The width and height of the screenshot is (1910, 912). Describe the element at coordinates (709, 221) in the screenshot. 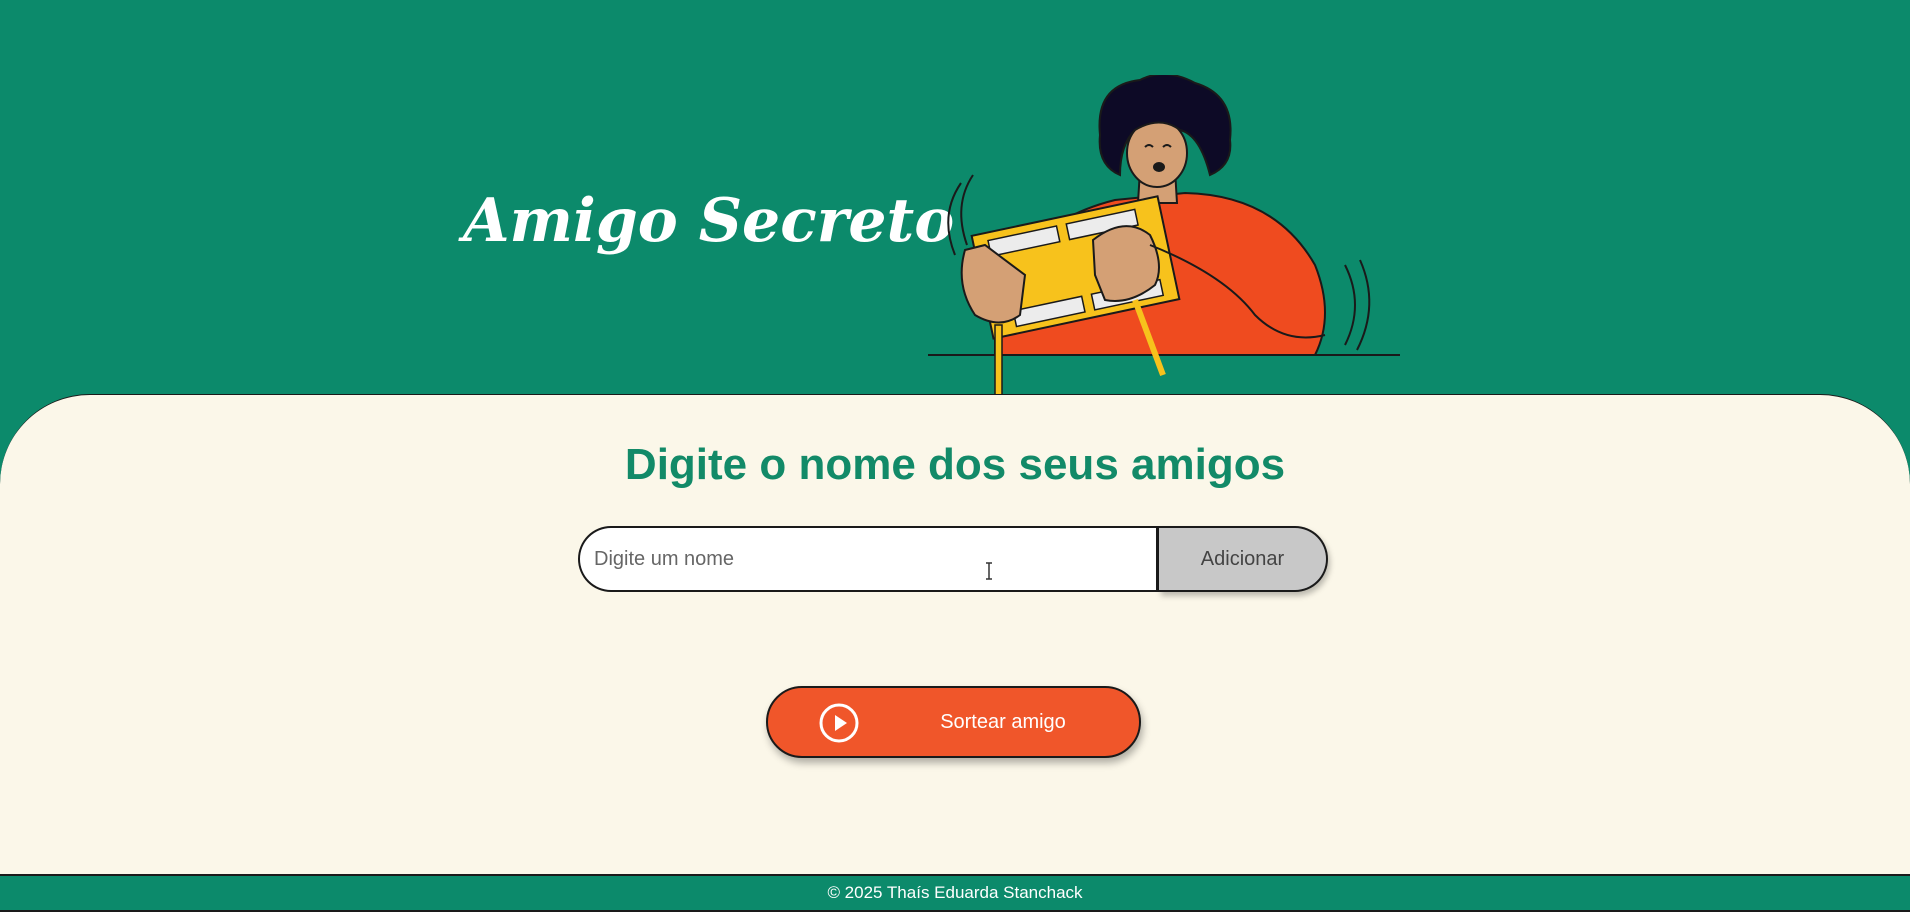

I see `page-title: Amigo Secreto` at that location.